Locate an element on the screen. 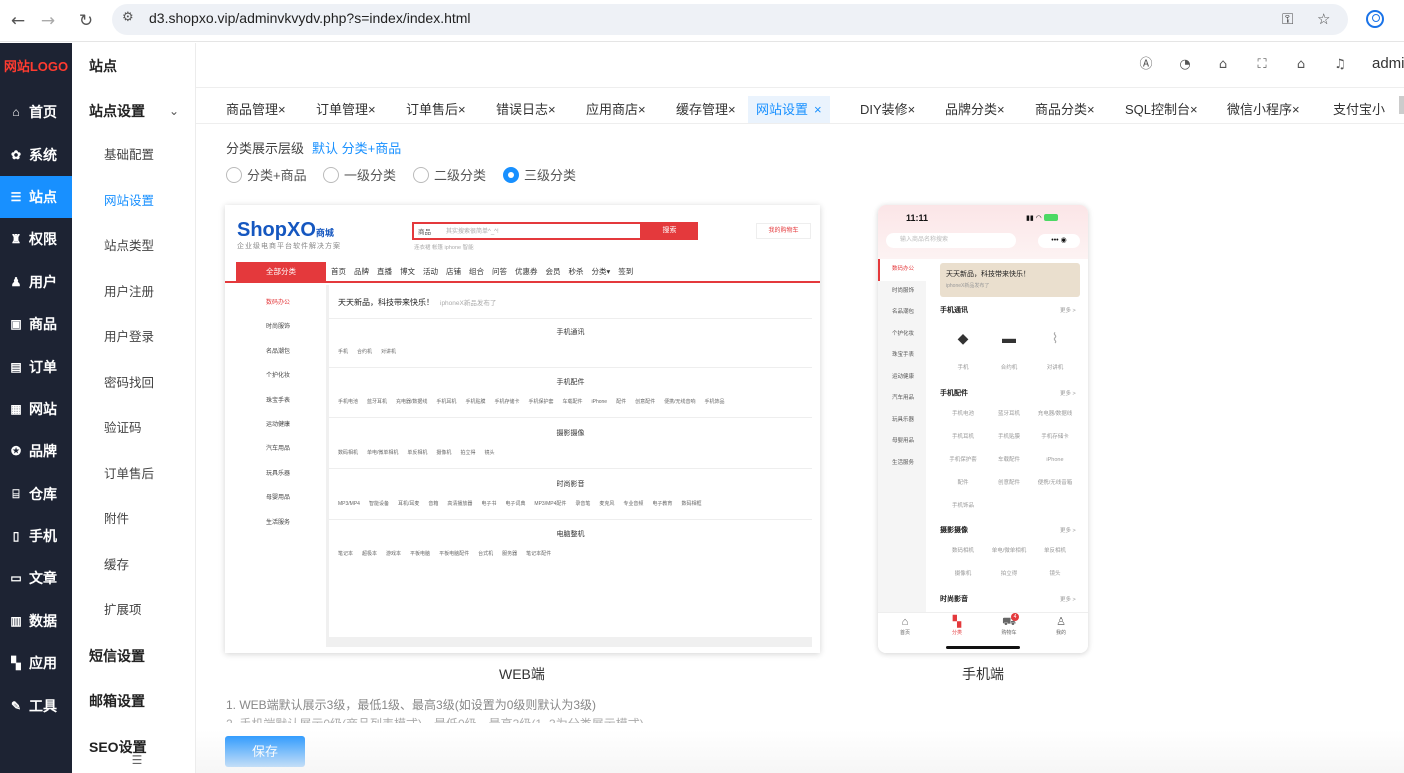 Image resolution: width=1404 pixels, height=773 pixels. sidebar-item-14: ✎ 工具 is located at coordinates (36, 705).